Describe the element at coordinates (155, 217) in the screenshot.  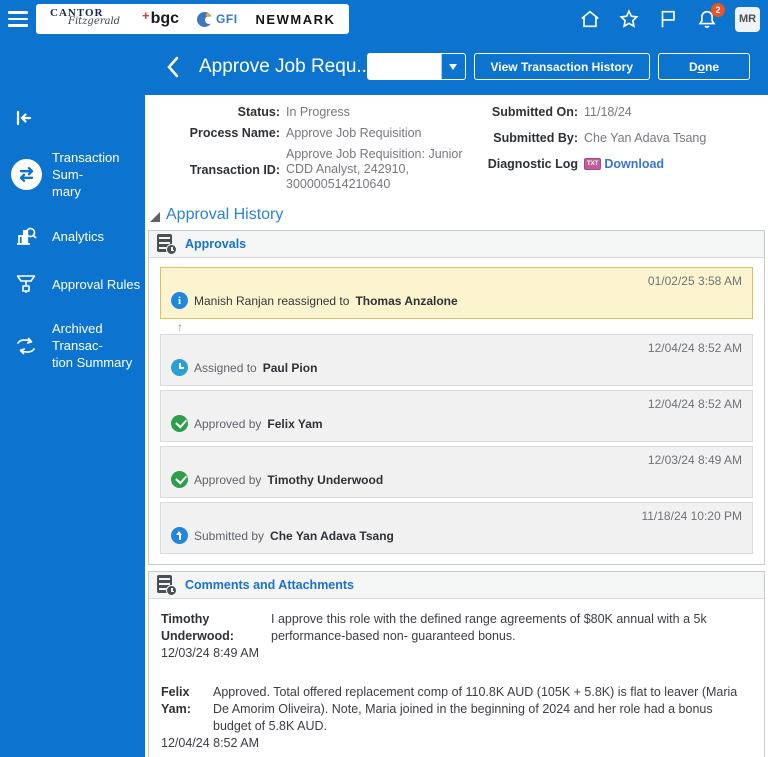
I see `collapse-triangle-icon` at that location.